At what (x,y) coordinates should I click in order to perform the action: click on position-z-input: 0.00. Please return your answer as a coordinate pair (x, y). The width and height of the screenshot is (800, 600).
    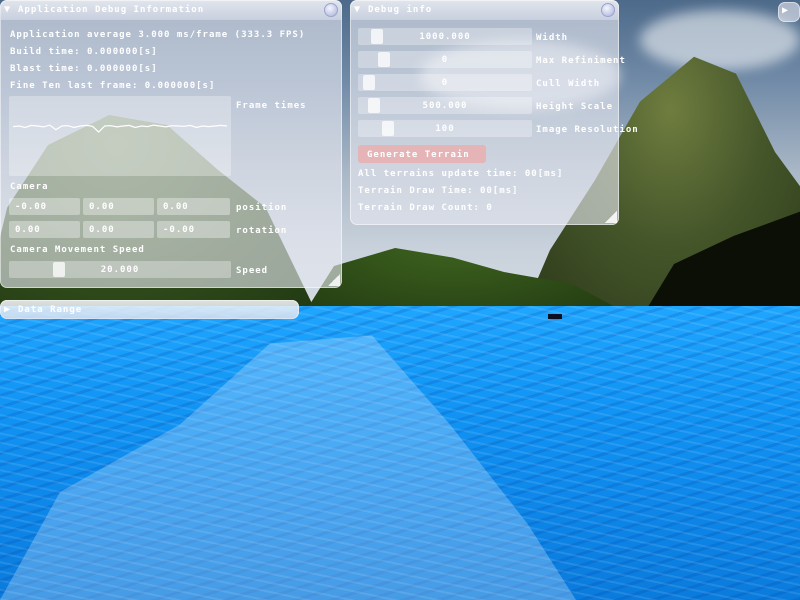
    Looking at the image, I should click on (193, 206).